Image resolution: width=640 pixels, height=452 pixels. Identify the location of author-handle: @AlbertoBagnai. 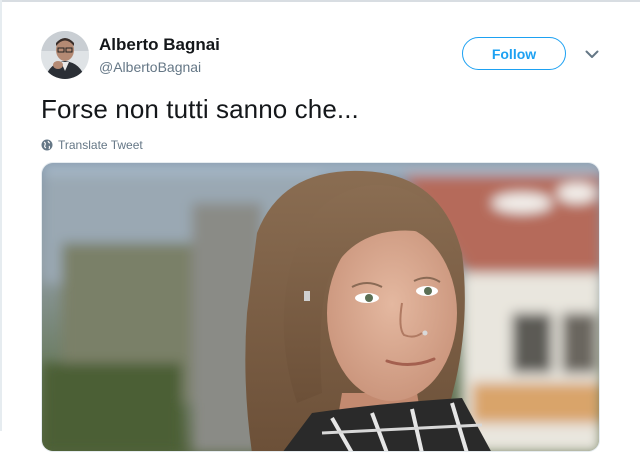
(150, 67).